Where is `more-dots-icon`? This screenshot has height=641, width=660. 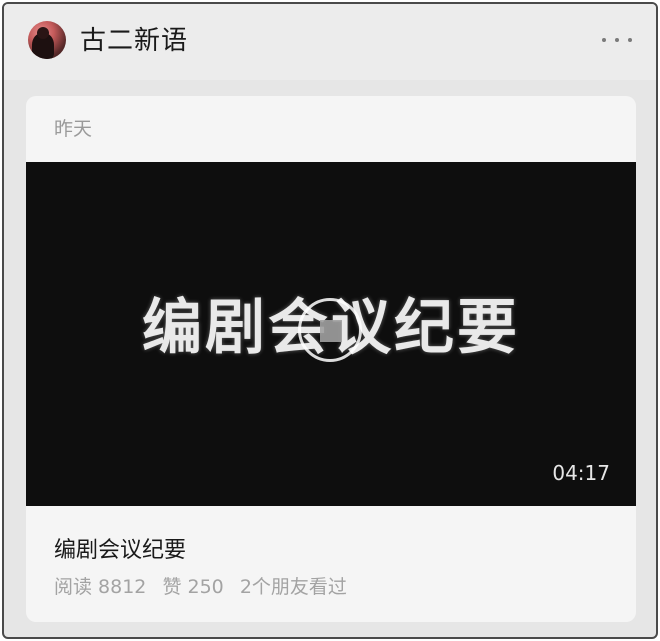 more-dots-icon is located at coordinates (617, 40).